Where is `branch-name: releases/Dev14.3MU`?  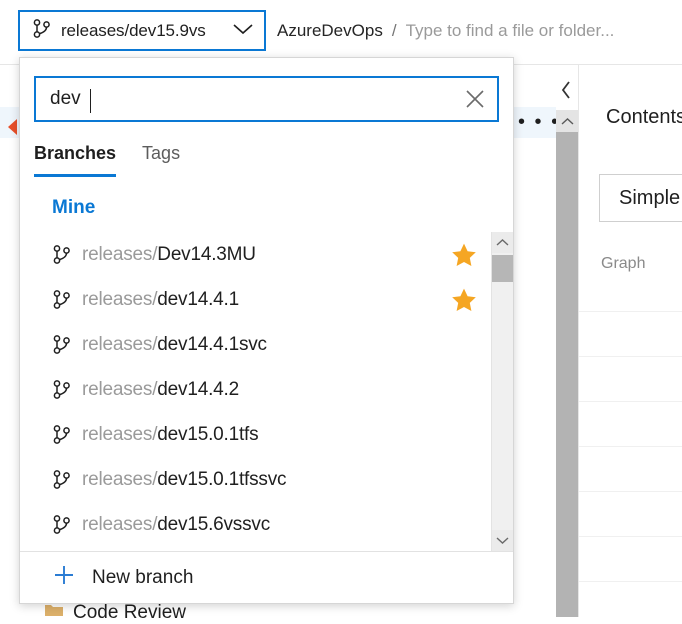 branch-name: releases/Dev14.3MU is located at coordinates (266, 255).